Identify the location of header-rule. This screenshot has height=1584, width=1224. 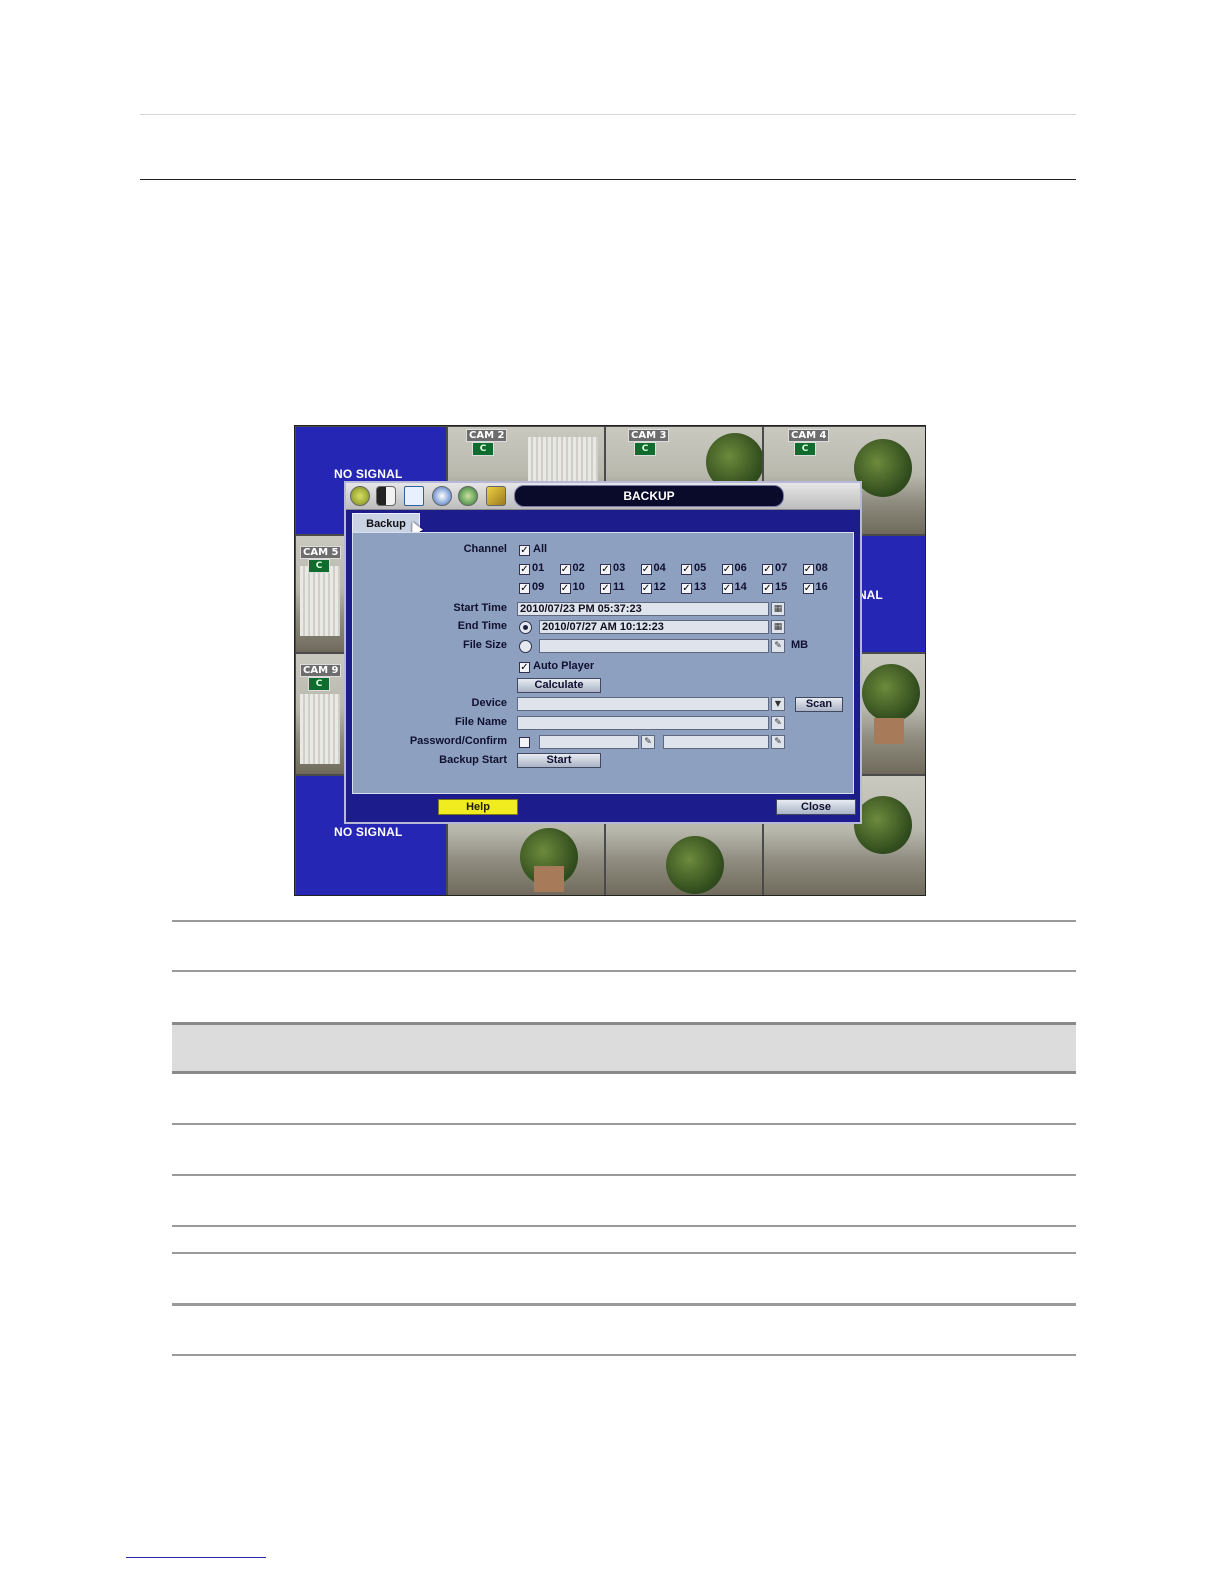
(608, 179).